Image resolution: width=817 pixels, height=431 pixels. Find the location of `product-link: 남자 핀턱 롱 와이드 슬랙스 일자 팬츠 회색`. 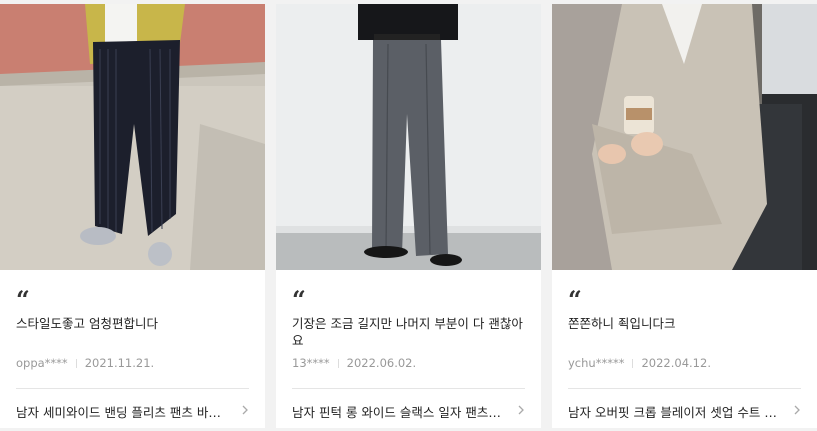

product-link: 남자 핀턱 롱 와이드 슬랙스 일자 팬츠 회색 is located at coordinates (398, 411).